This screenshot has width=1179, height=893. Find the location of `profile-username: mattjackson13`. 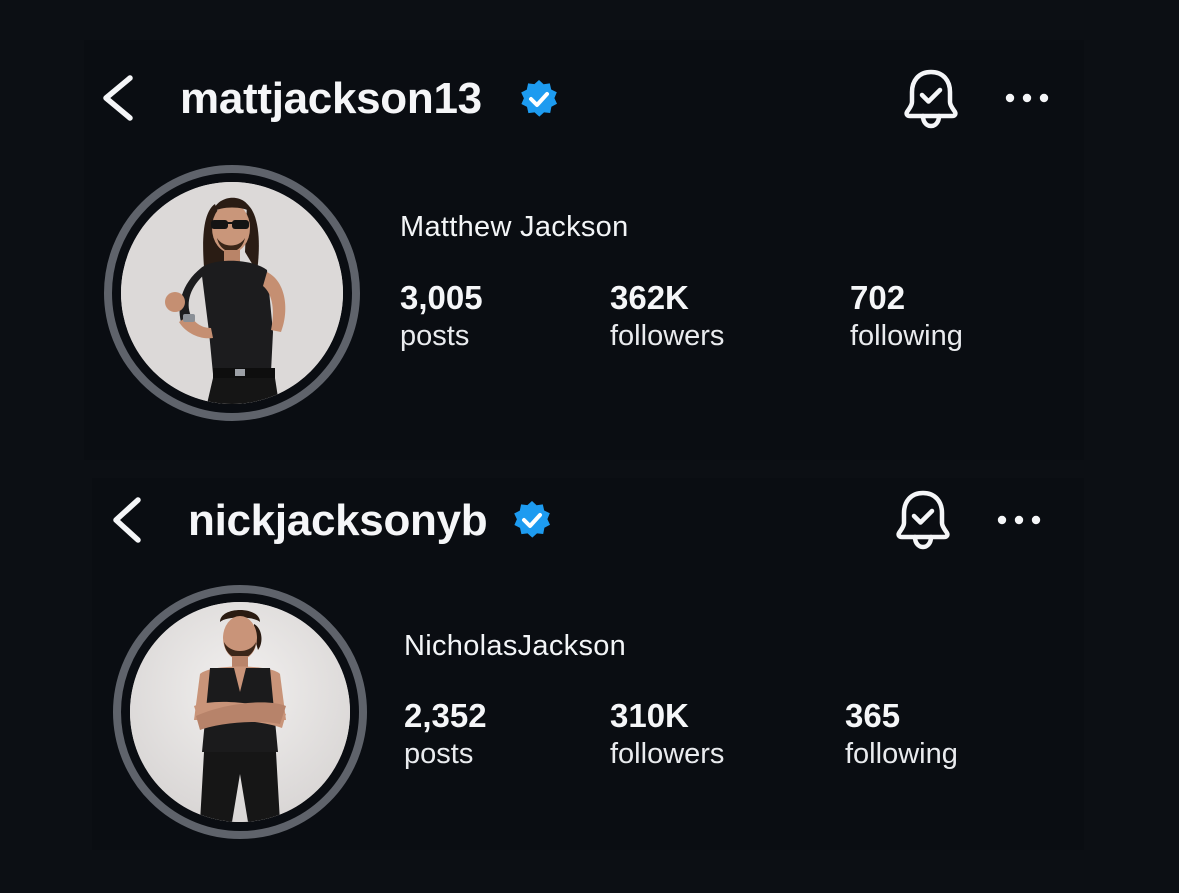

profile-username: mattjackson13 is located at coordinates (331, 98).